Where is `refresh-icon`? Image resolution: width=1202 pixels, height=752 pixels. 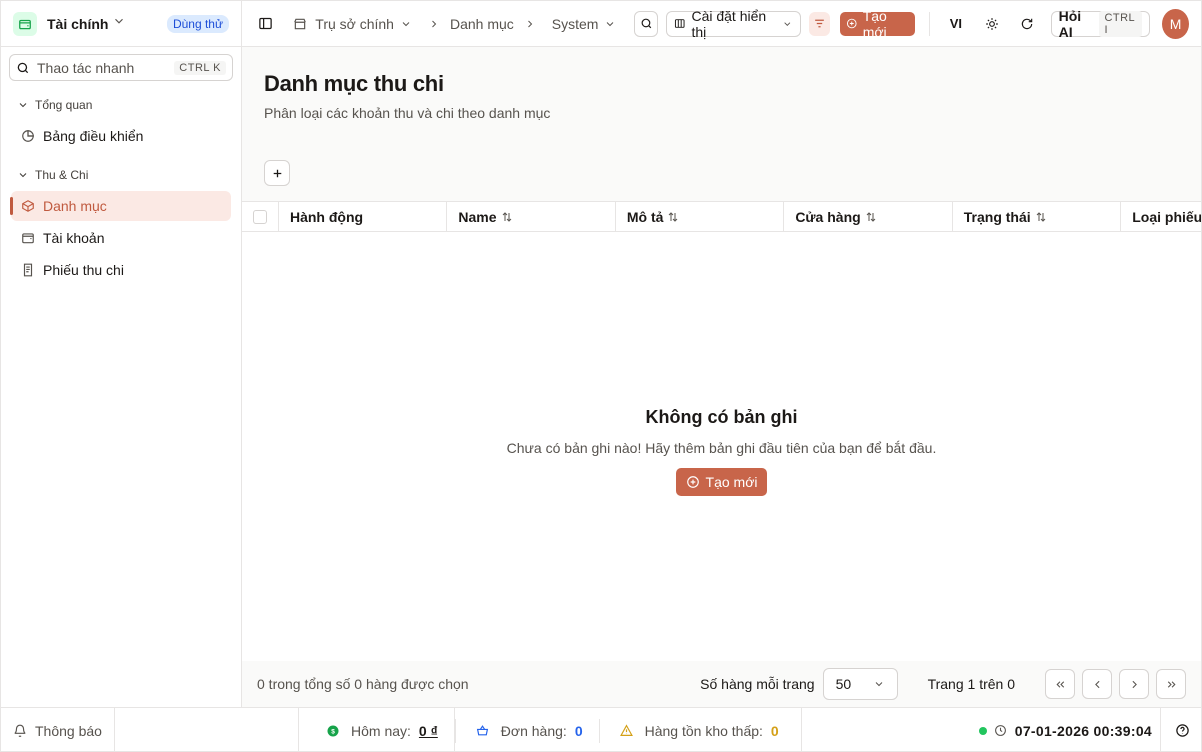 refresh-icon is located at coordinates (1027, 23).